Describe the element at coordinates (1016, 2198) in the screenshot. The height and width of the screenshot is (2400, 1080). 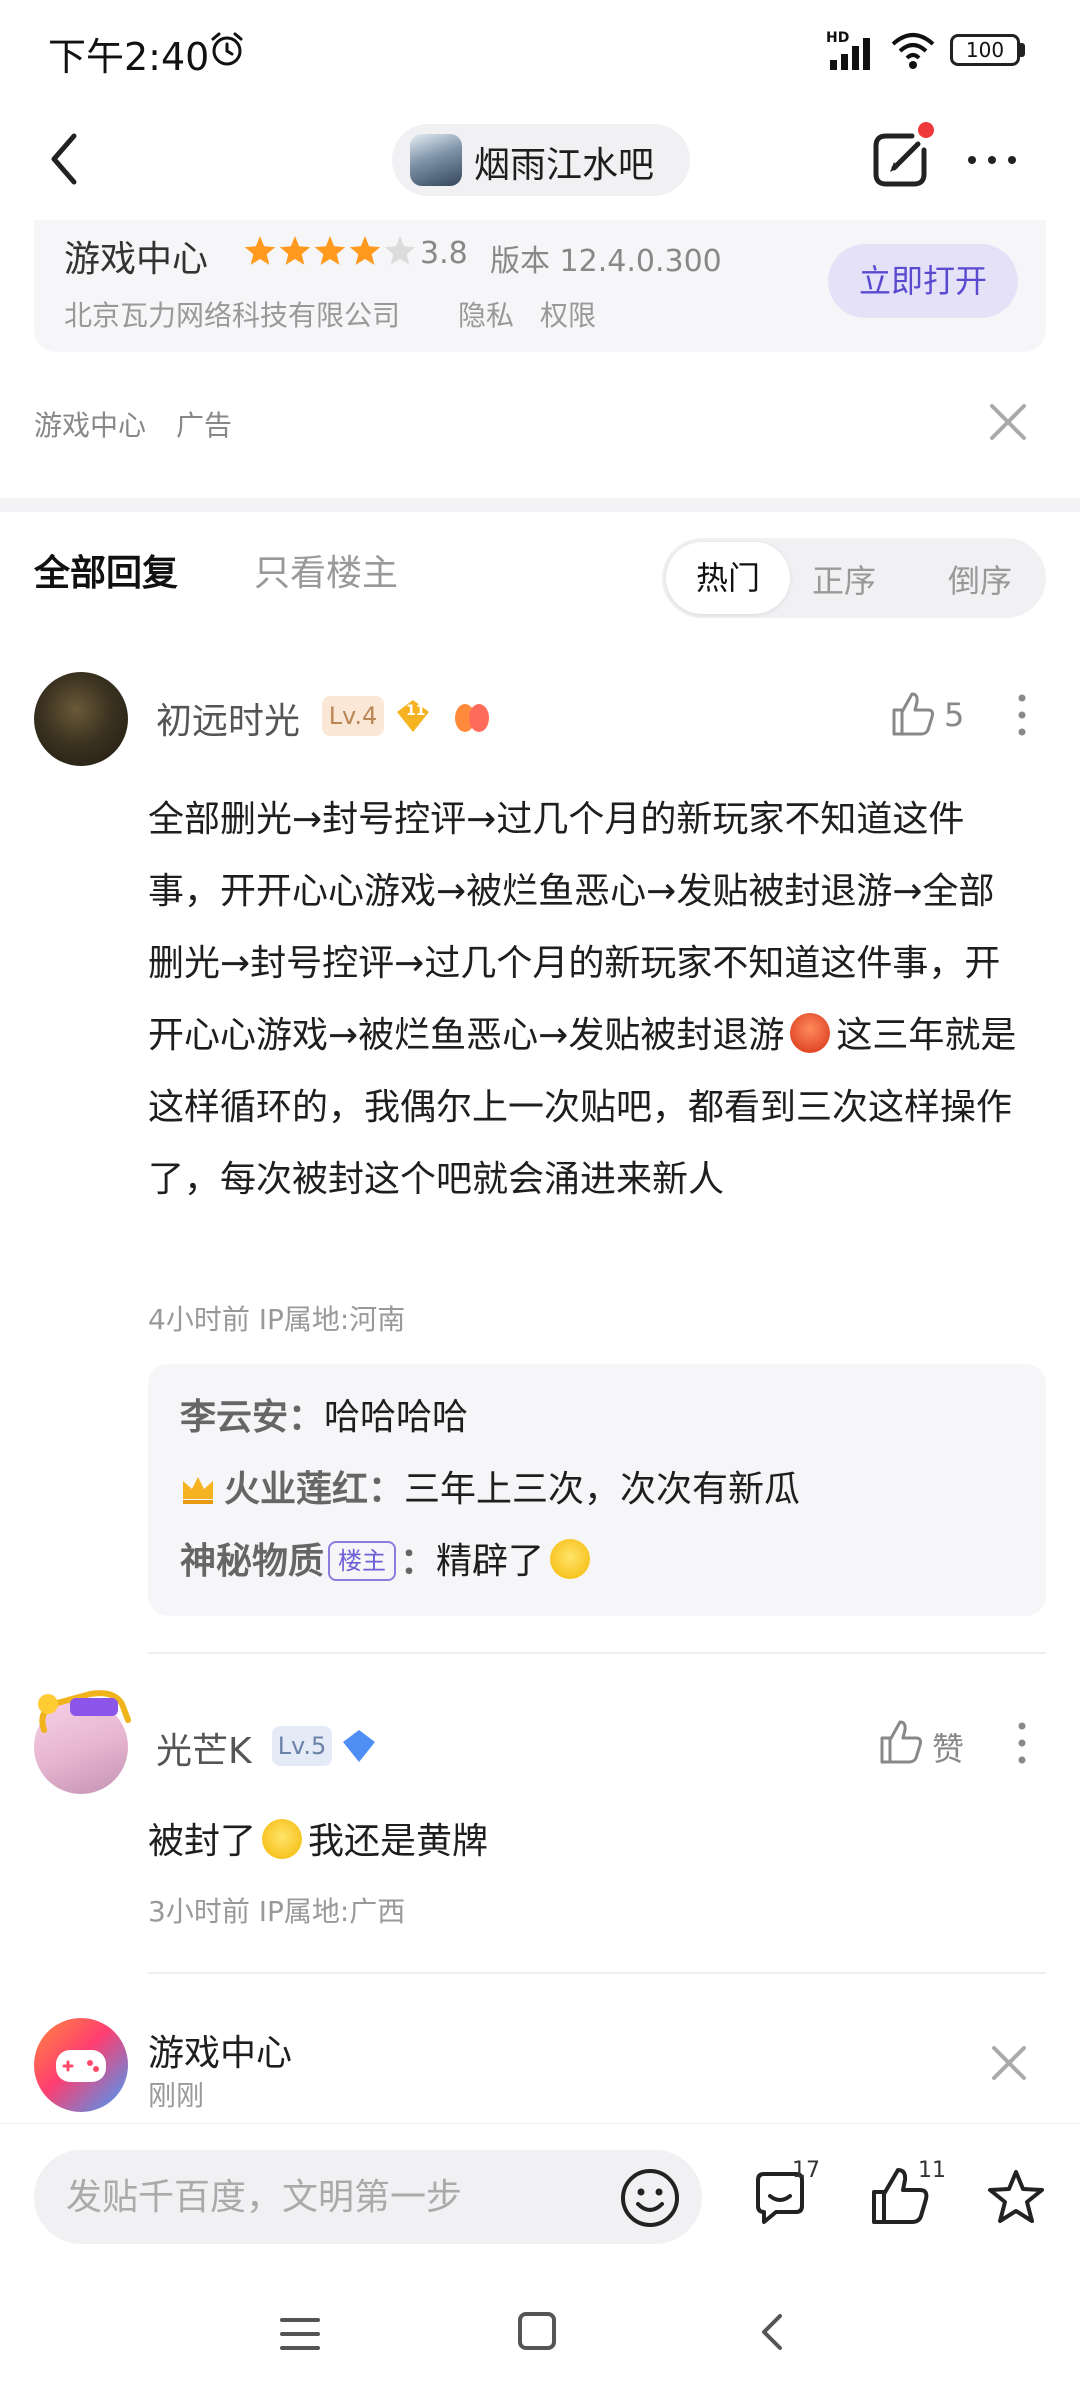
I see `star-icon` at that location.